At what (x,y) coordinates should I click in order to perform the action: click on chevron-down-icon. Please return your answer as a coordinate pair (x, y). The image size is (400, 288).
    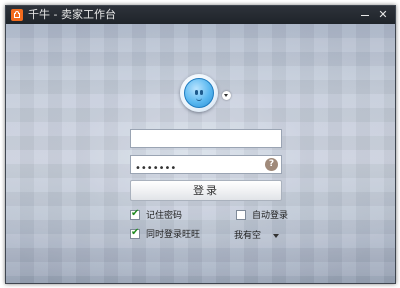
    Looking at the image, I should click on (276, 236).